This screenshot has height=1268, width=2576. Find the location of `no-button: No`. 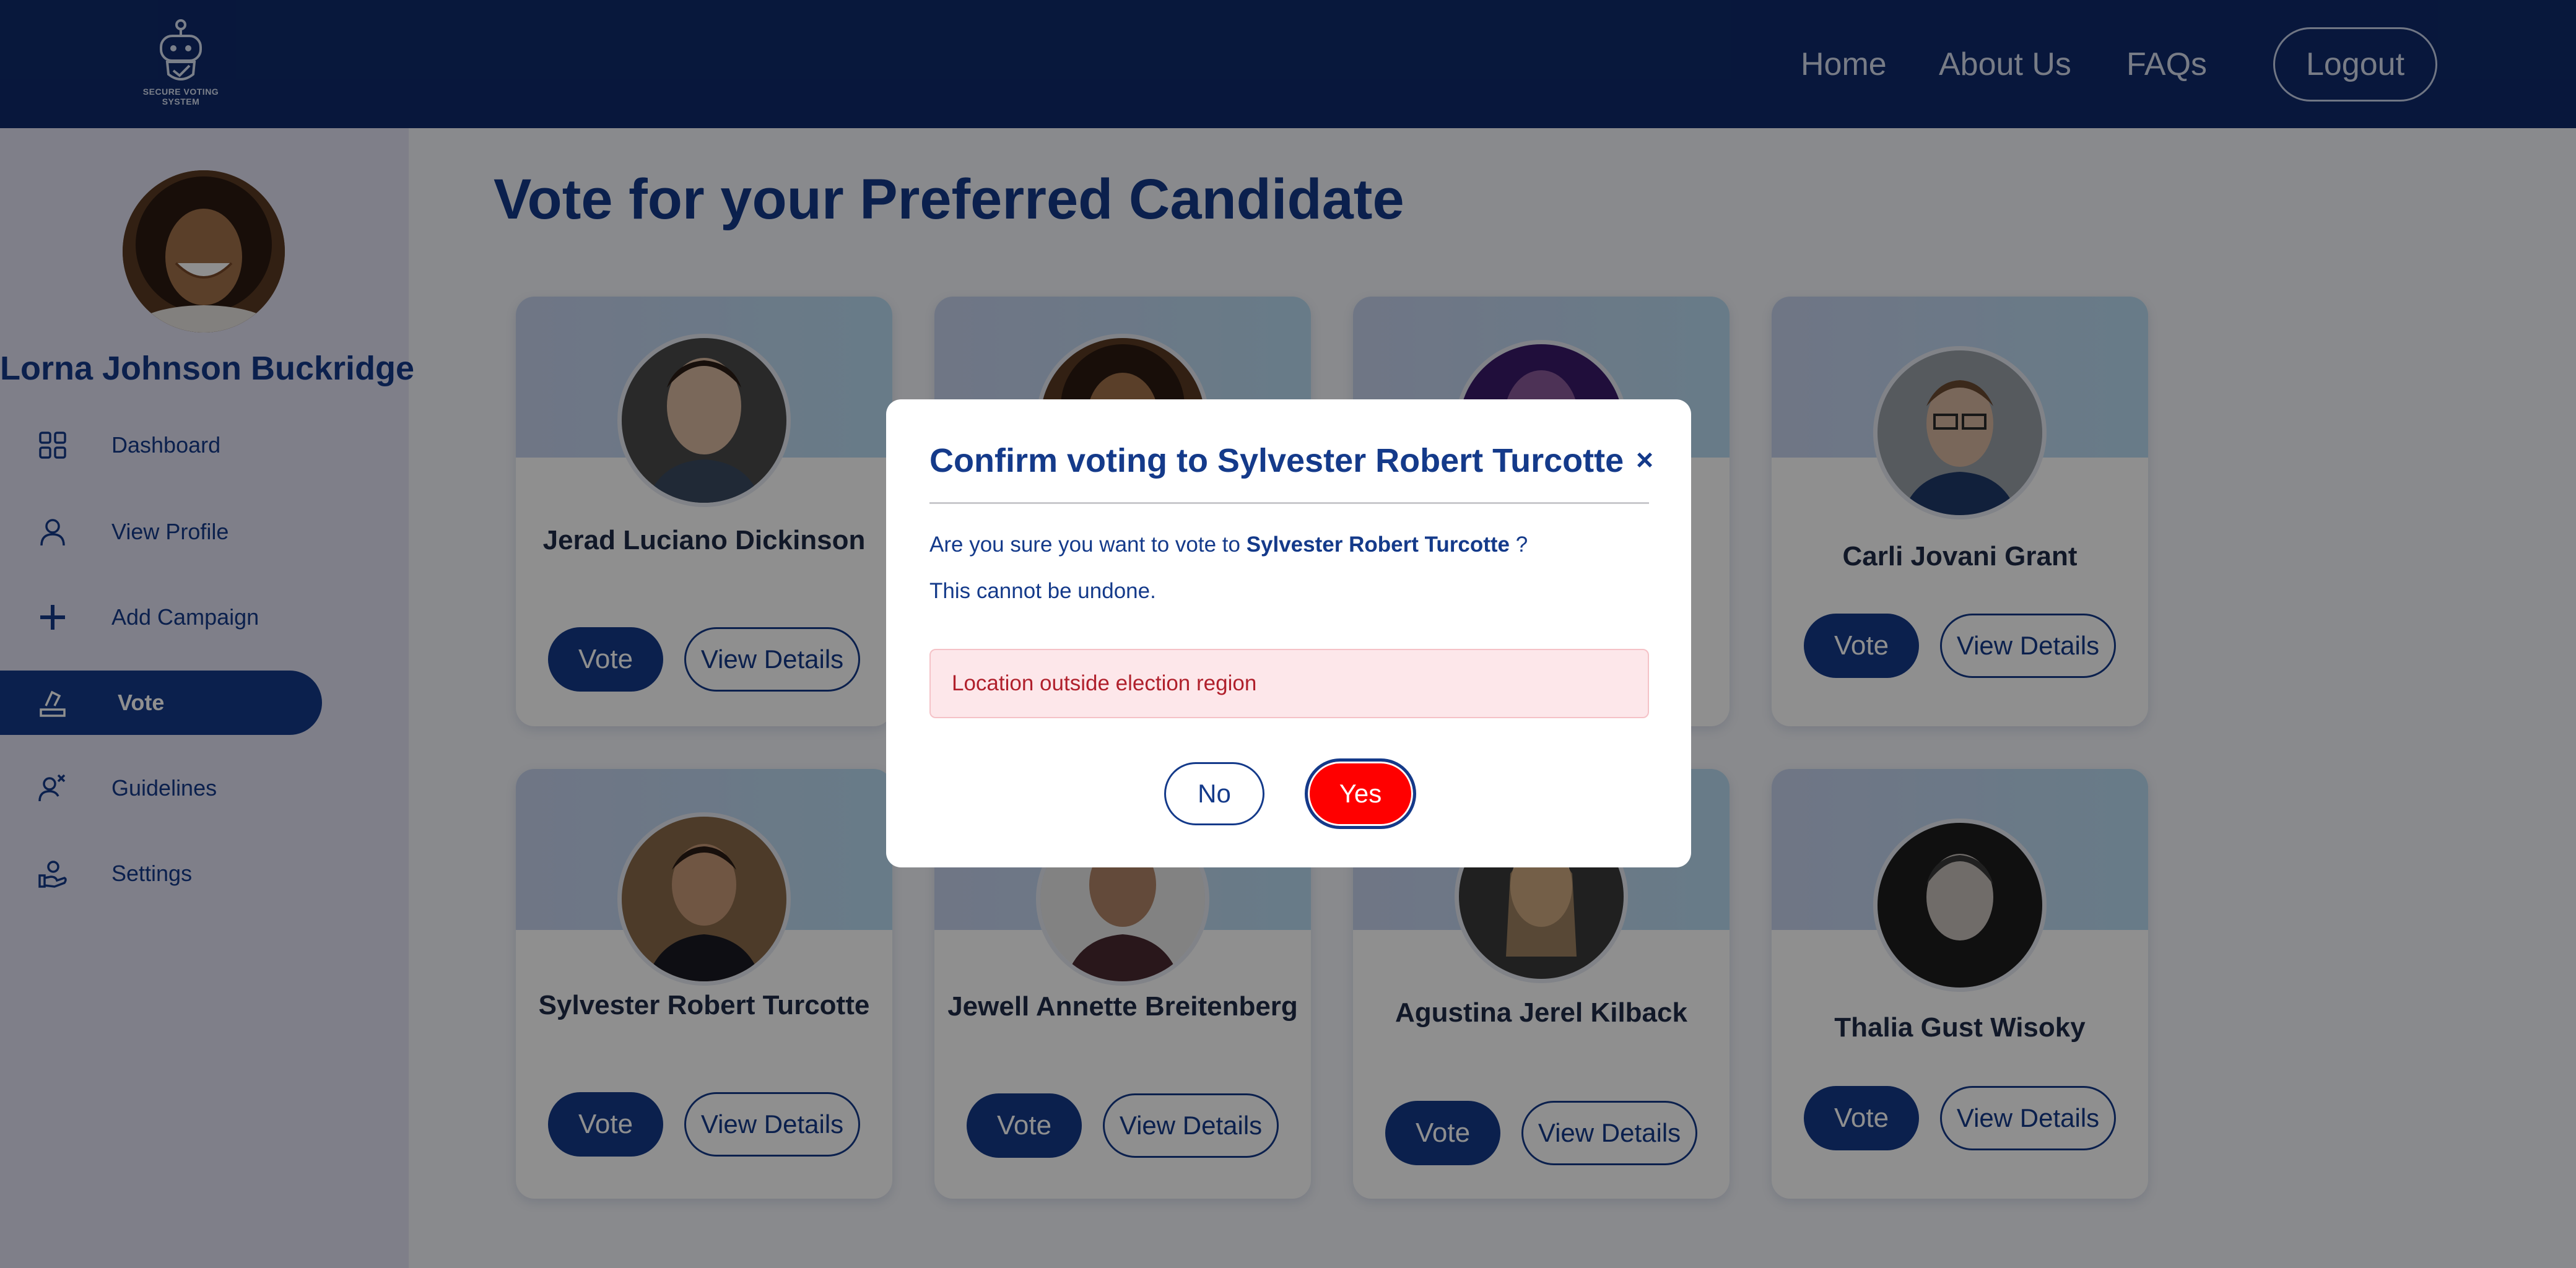

no-button: No is located at coordinates (1214, 793).